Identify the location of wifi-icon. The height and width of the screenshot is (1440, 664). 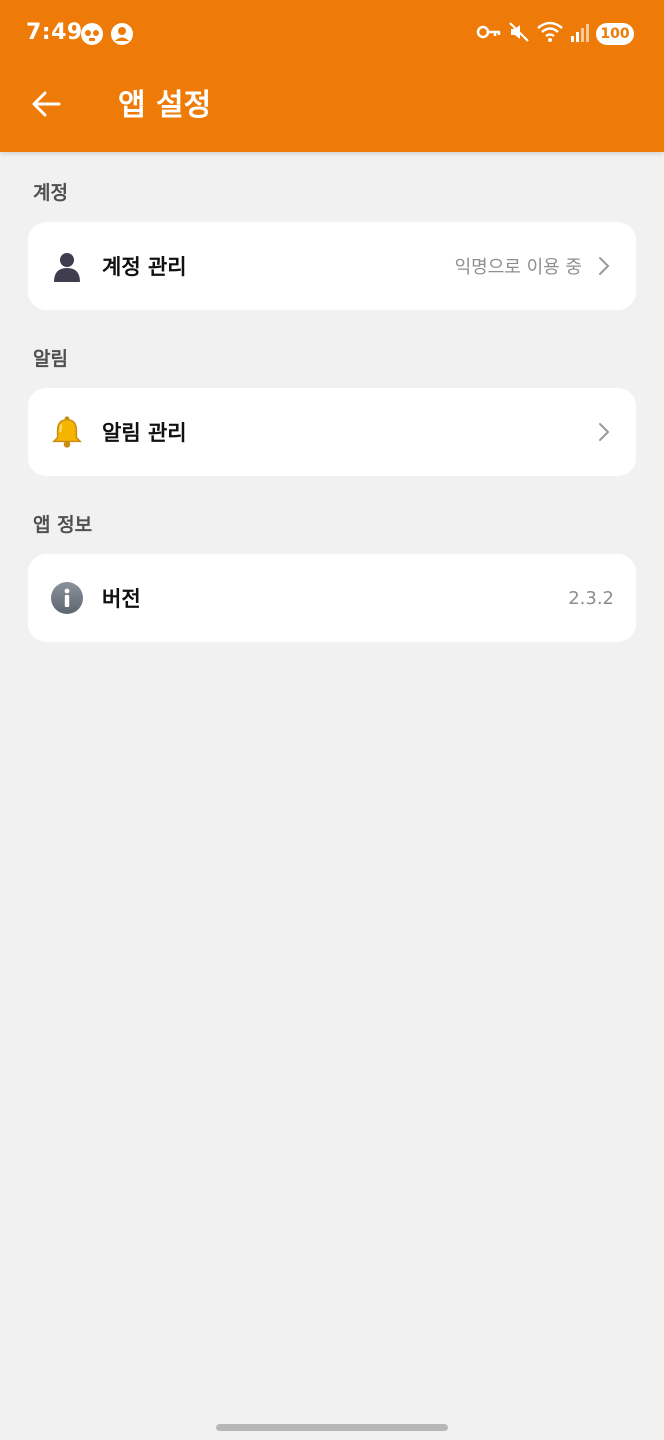
(550, 34).